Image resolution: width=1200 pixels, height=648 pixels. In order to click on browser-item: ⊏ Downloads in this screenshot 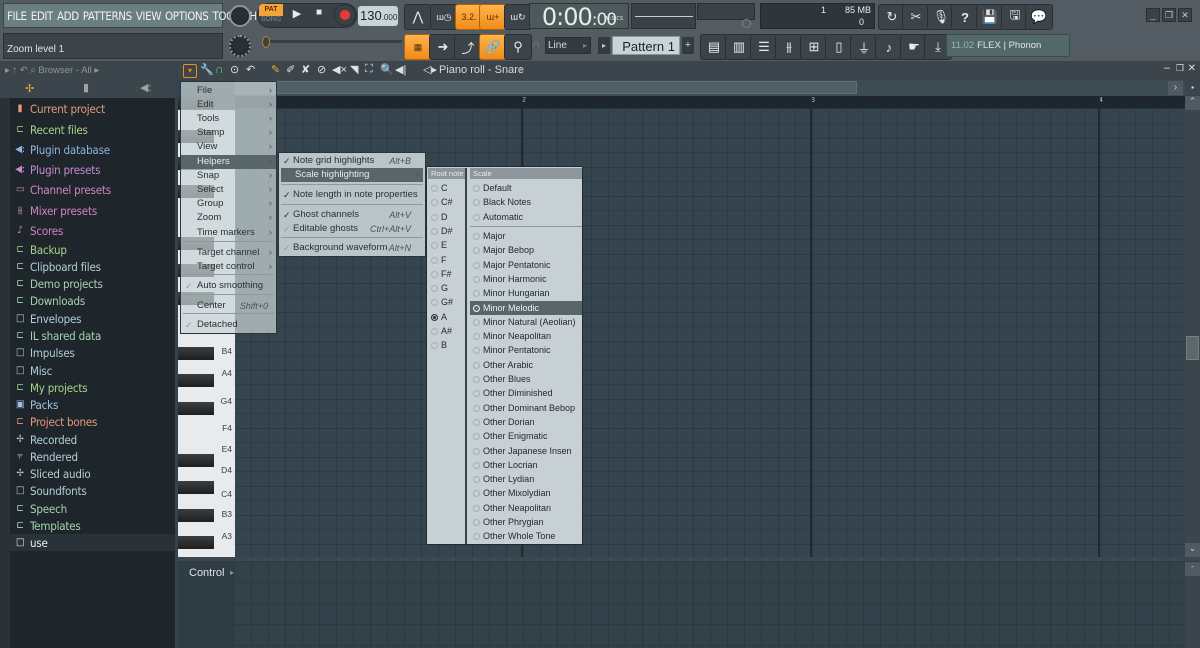, I will do `click(49, 300)`.